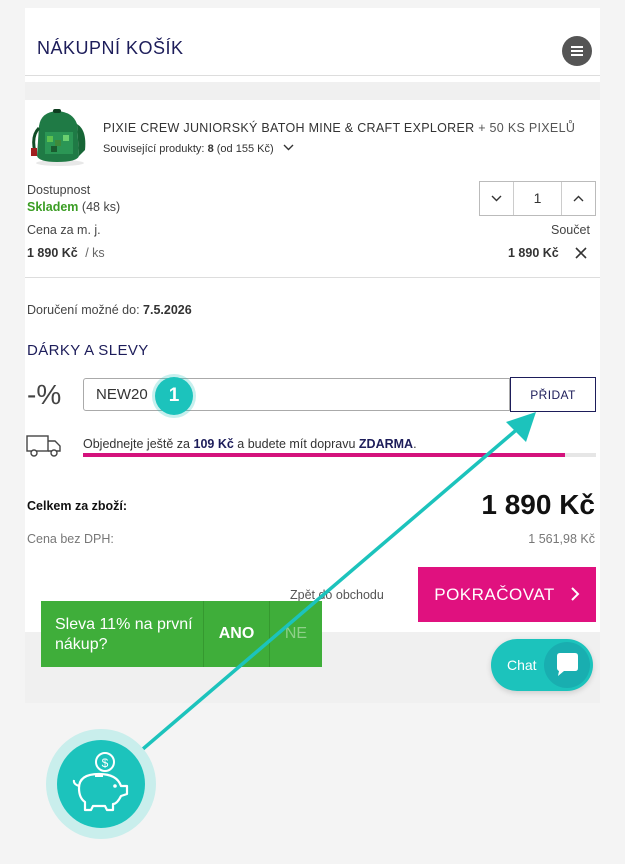 Image resolution: width=625 pixels, height=864 pixels. Describe the element at coordinates (570, 230) in the screenshot. I see `sum-label: Součet` at that location.